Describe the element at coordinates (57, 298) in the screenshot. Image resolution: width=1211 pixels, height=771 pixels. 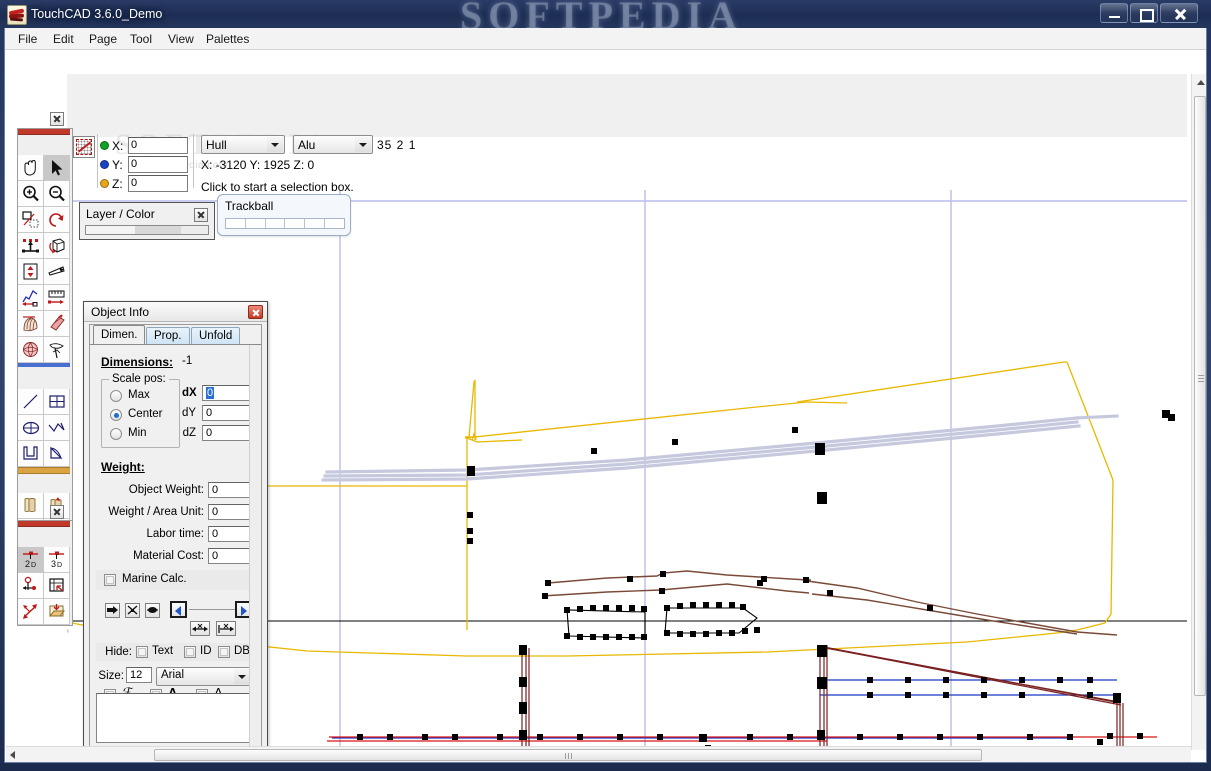
I see `measure-ruler-tool` at that location.